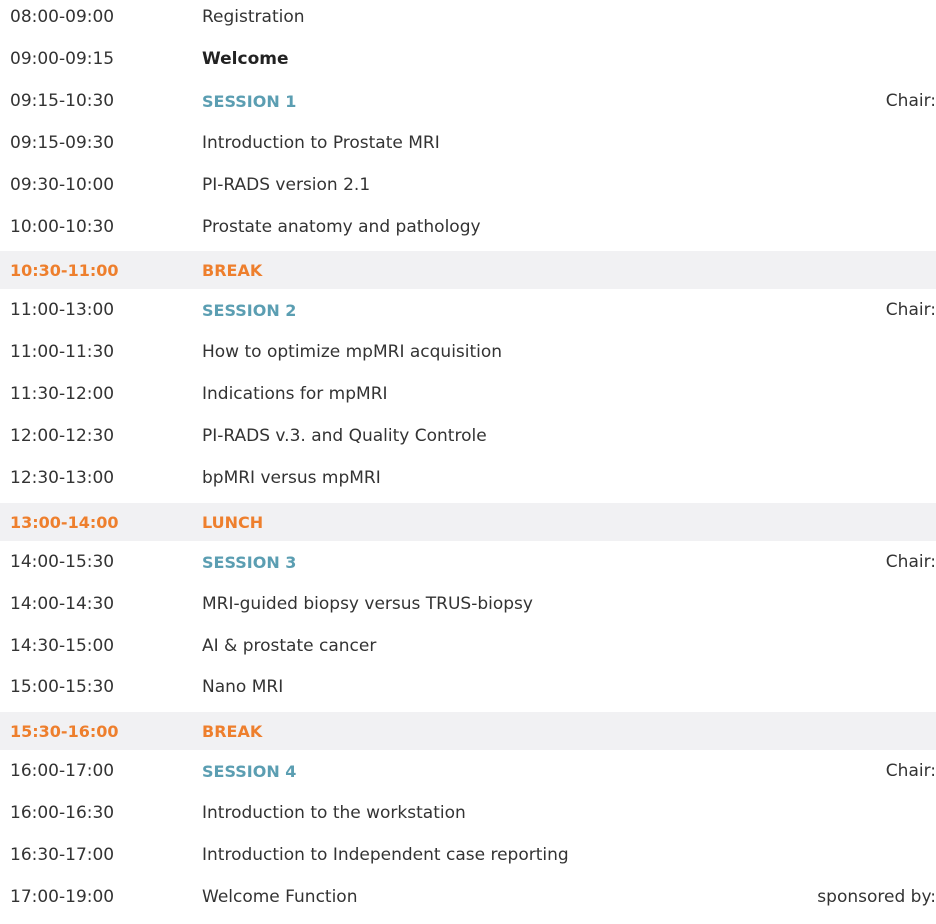 The width and height of the screenshot is (936, 924). What do you see at coordinates (291, 477) in the screenshot?
I see `agenda-title: bpMRI versus mpMRI` at bounding box center [291, 477].